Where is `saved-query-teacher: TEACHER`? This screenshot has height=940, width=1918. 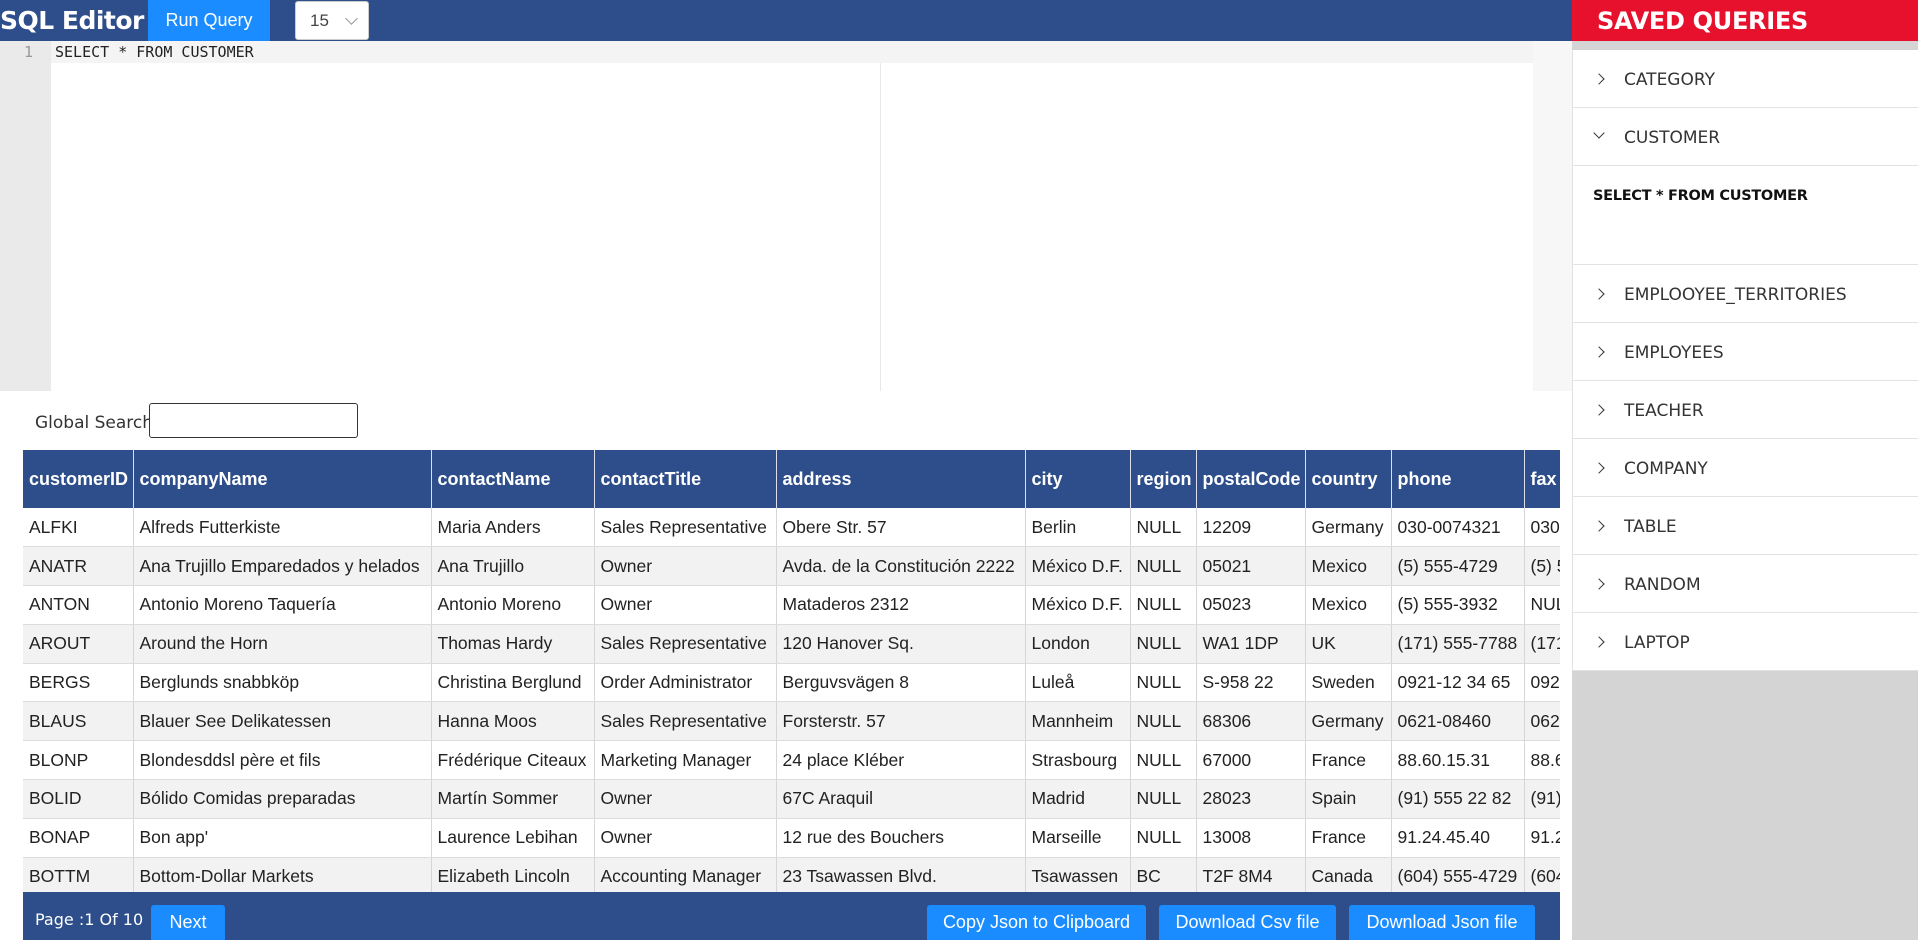 saved-query-teacher: TEACHER is located at coordinates (1745, 410).